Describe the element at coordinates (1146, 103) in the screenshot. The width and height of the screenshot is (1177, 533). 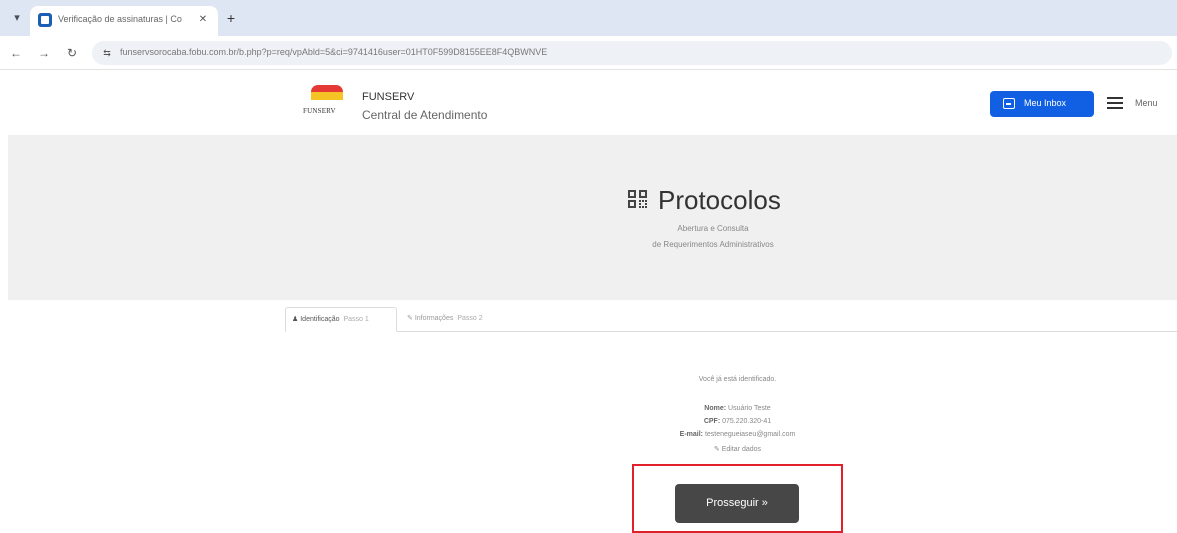
I see `menu-label: Menu` at that location.